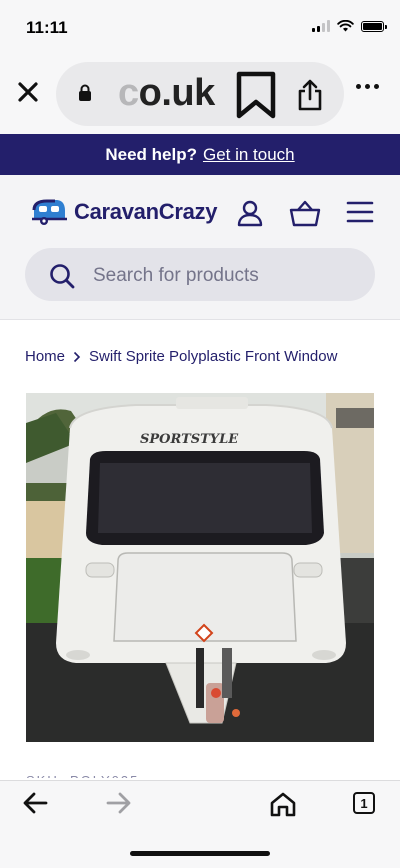  I want to click on browser-url-bar: co.uk, so click(200, 96).